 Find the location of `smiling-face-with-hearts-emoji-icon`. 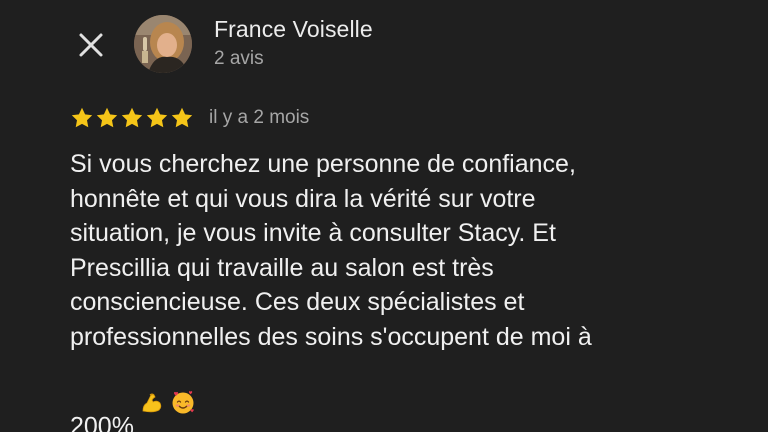

smiling-face-with-hearts-emoji-icon is located at coordinates (183, 393).